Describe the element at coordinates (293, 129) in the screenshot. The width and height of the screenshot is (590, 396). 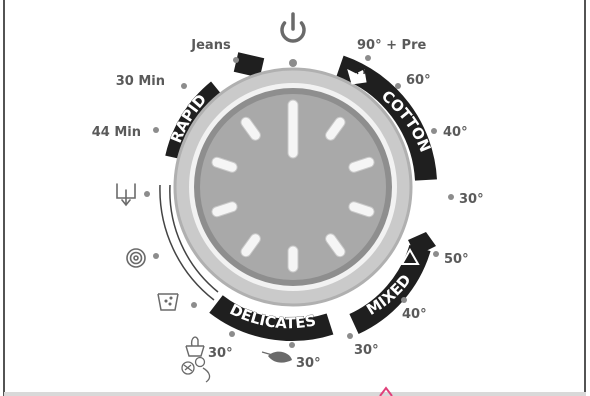
I see `knob-pointer` at that location.